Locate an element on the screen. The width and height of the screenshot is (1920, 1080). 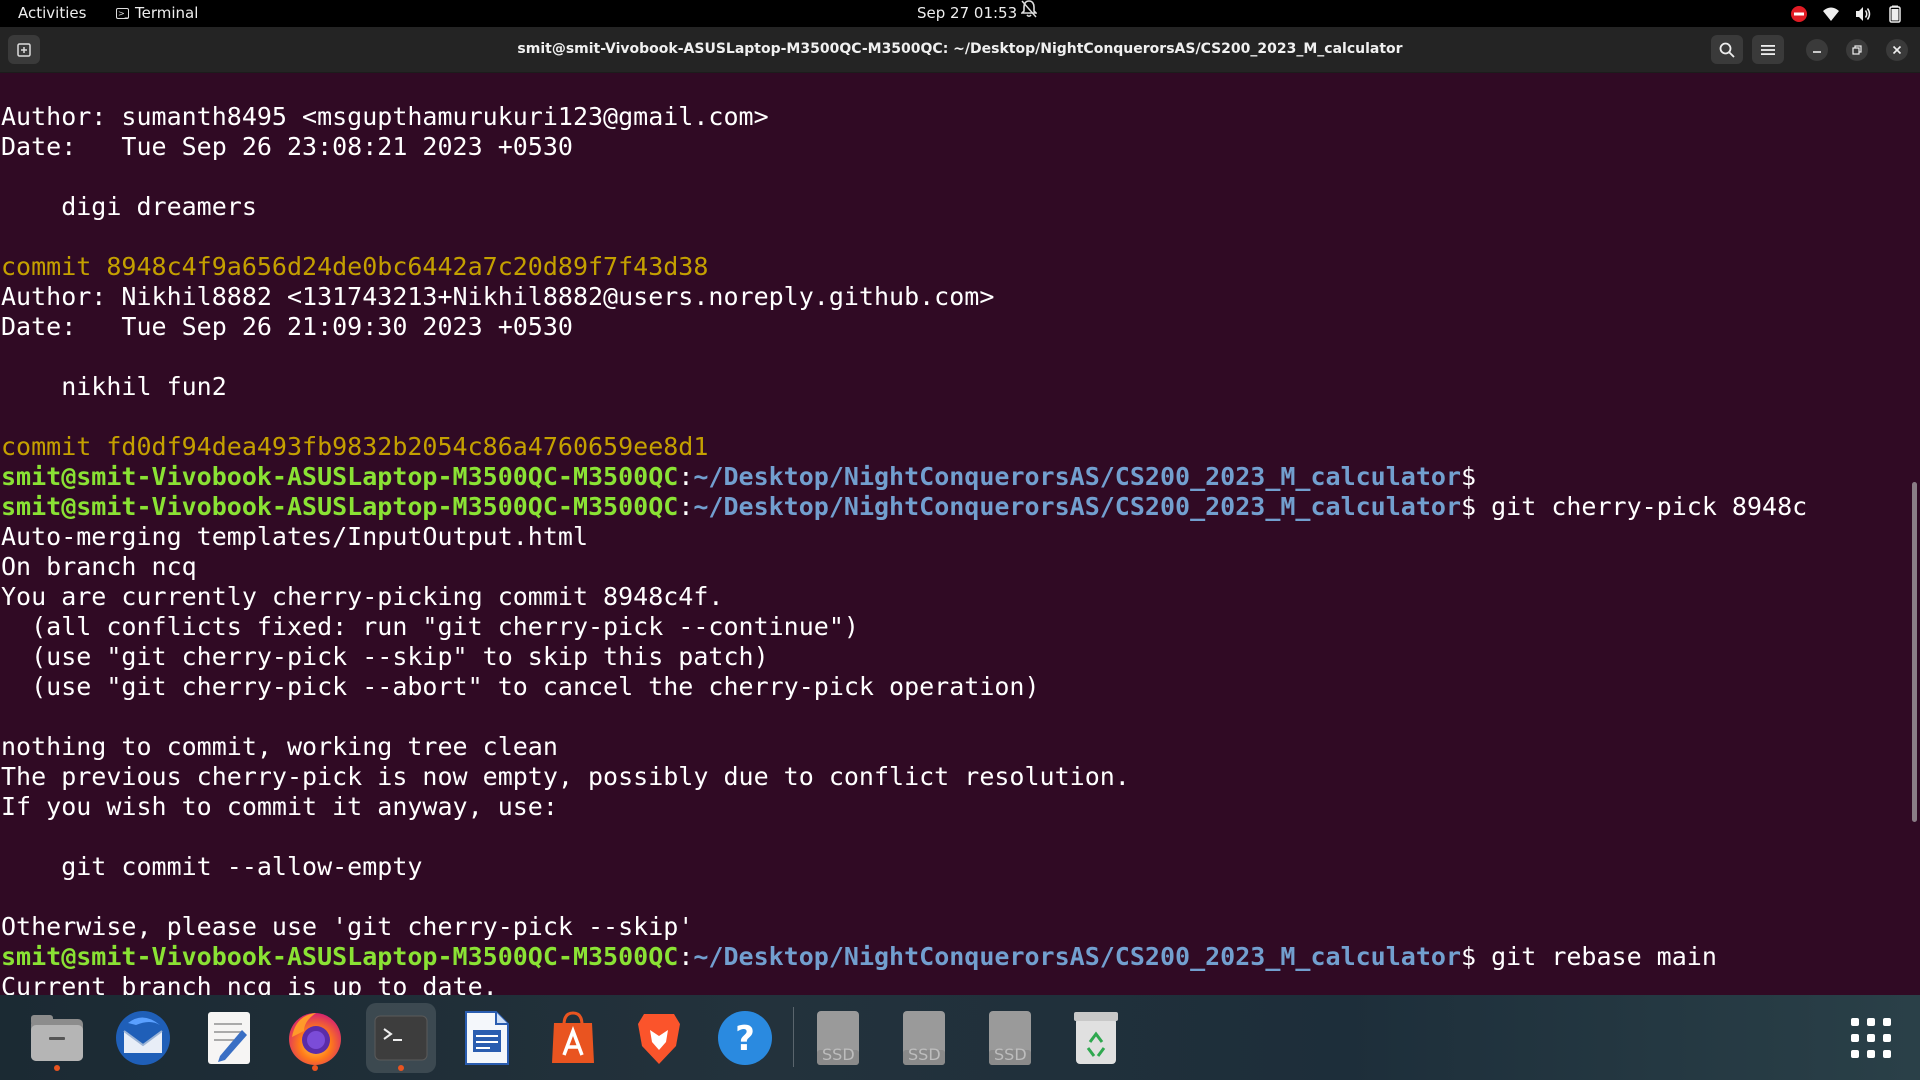
maximize-button is located at coordinates (1857, 50).